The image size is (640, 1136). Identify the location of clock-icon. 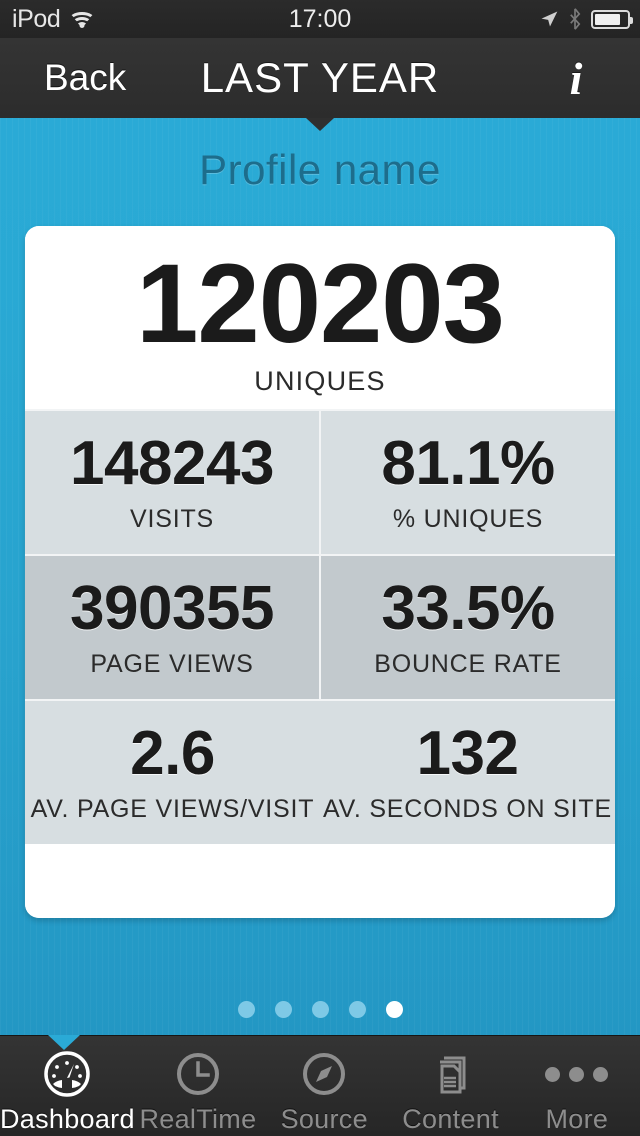
(198, 1074).